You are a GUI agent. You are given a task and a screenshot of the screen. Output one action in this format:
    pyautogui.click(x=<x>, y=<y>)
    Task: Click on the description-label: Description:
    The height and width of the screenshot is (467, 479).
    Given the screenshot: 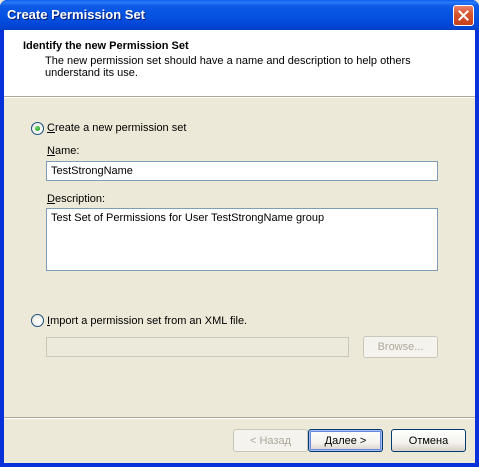 What is the action you would take?
    pyautogui.click(x=76, y=199)
    